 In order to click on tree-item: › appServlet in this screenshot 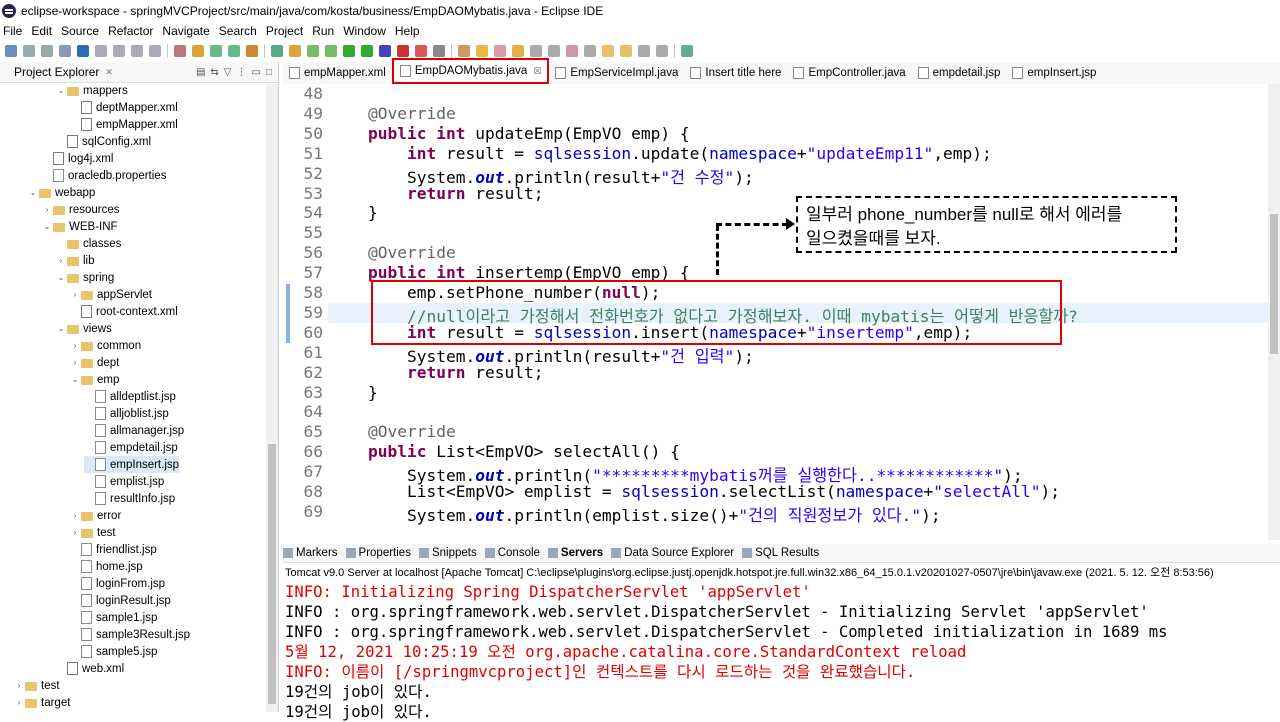, I will do `click(111, 294)`.